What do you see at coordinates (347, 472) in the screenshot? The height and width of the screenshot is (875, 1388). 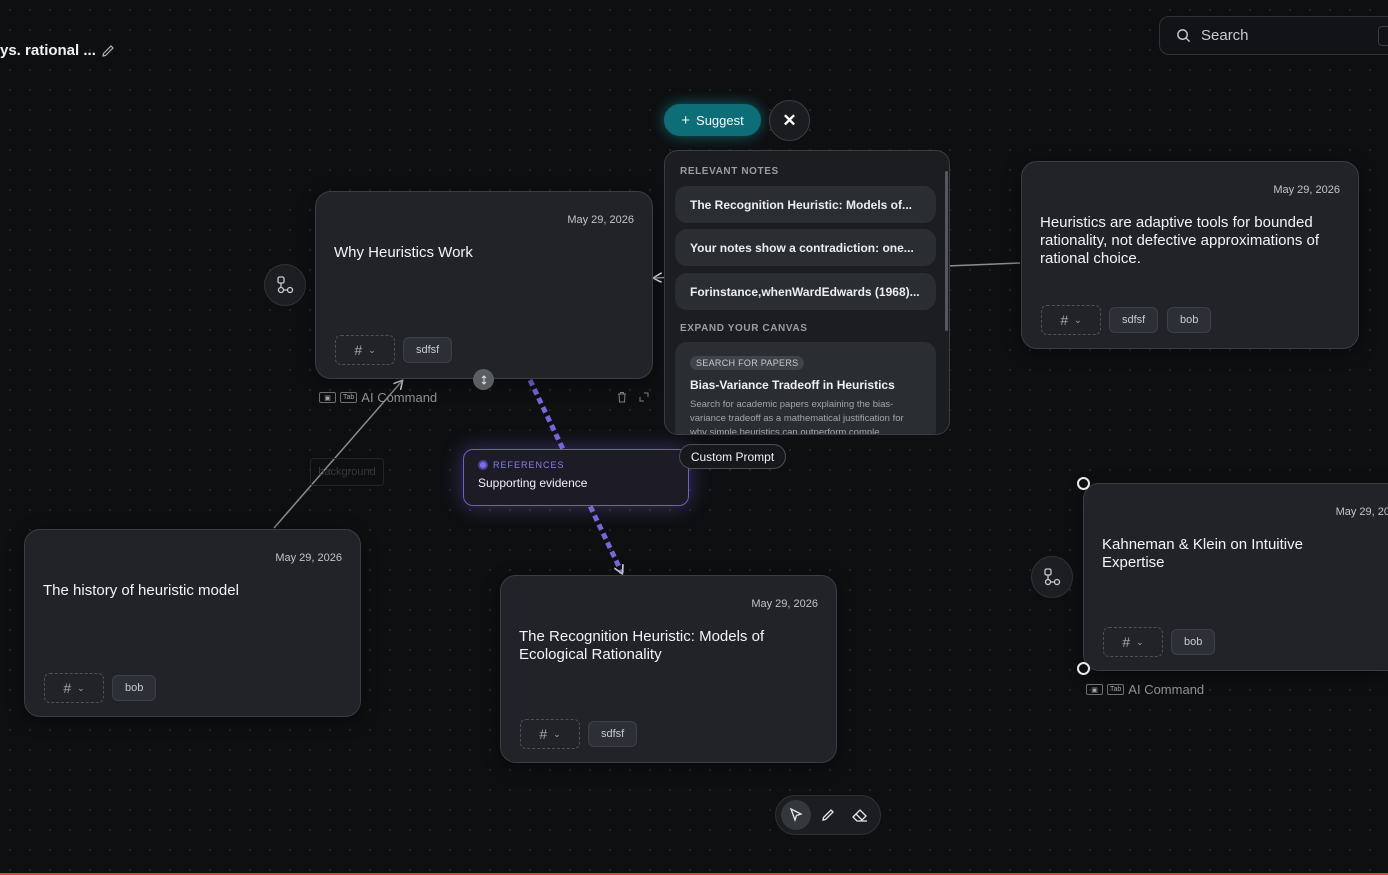 I see `background-label: background` at bounding box center [347, 472].